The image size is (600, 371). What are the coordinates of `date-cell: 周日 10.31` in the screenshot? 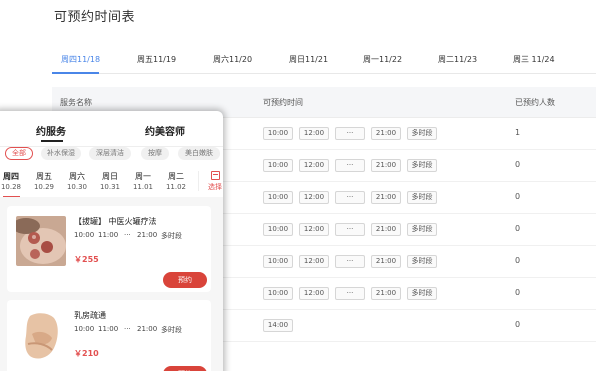 It's located at (110, 181).